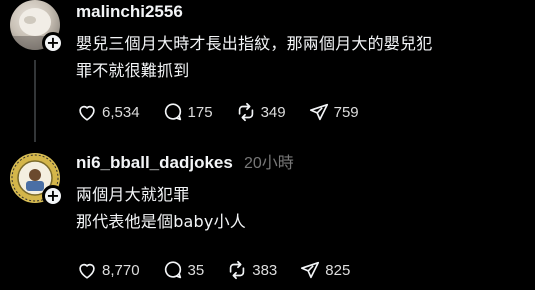  I want to click on post-text-line: 兩個月大就犯罪, so click(133, 194).